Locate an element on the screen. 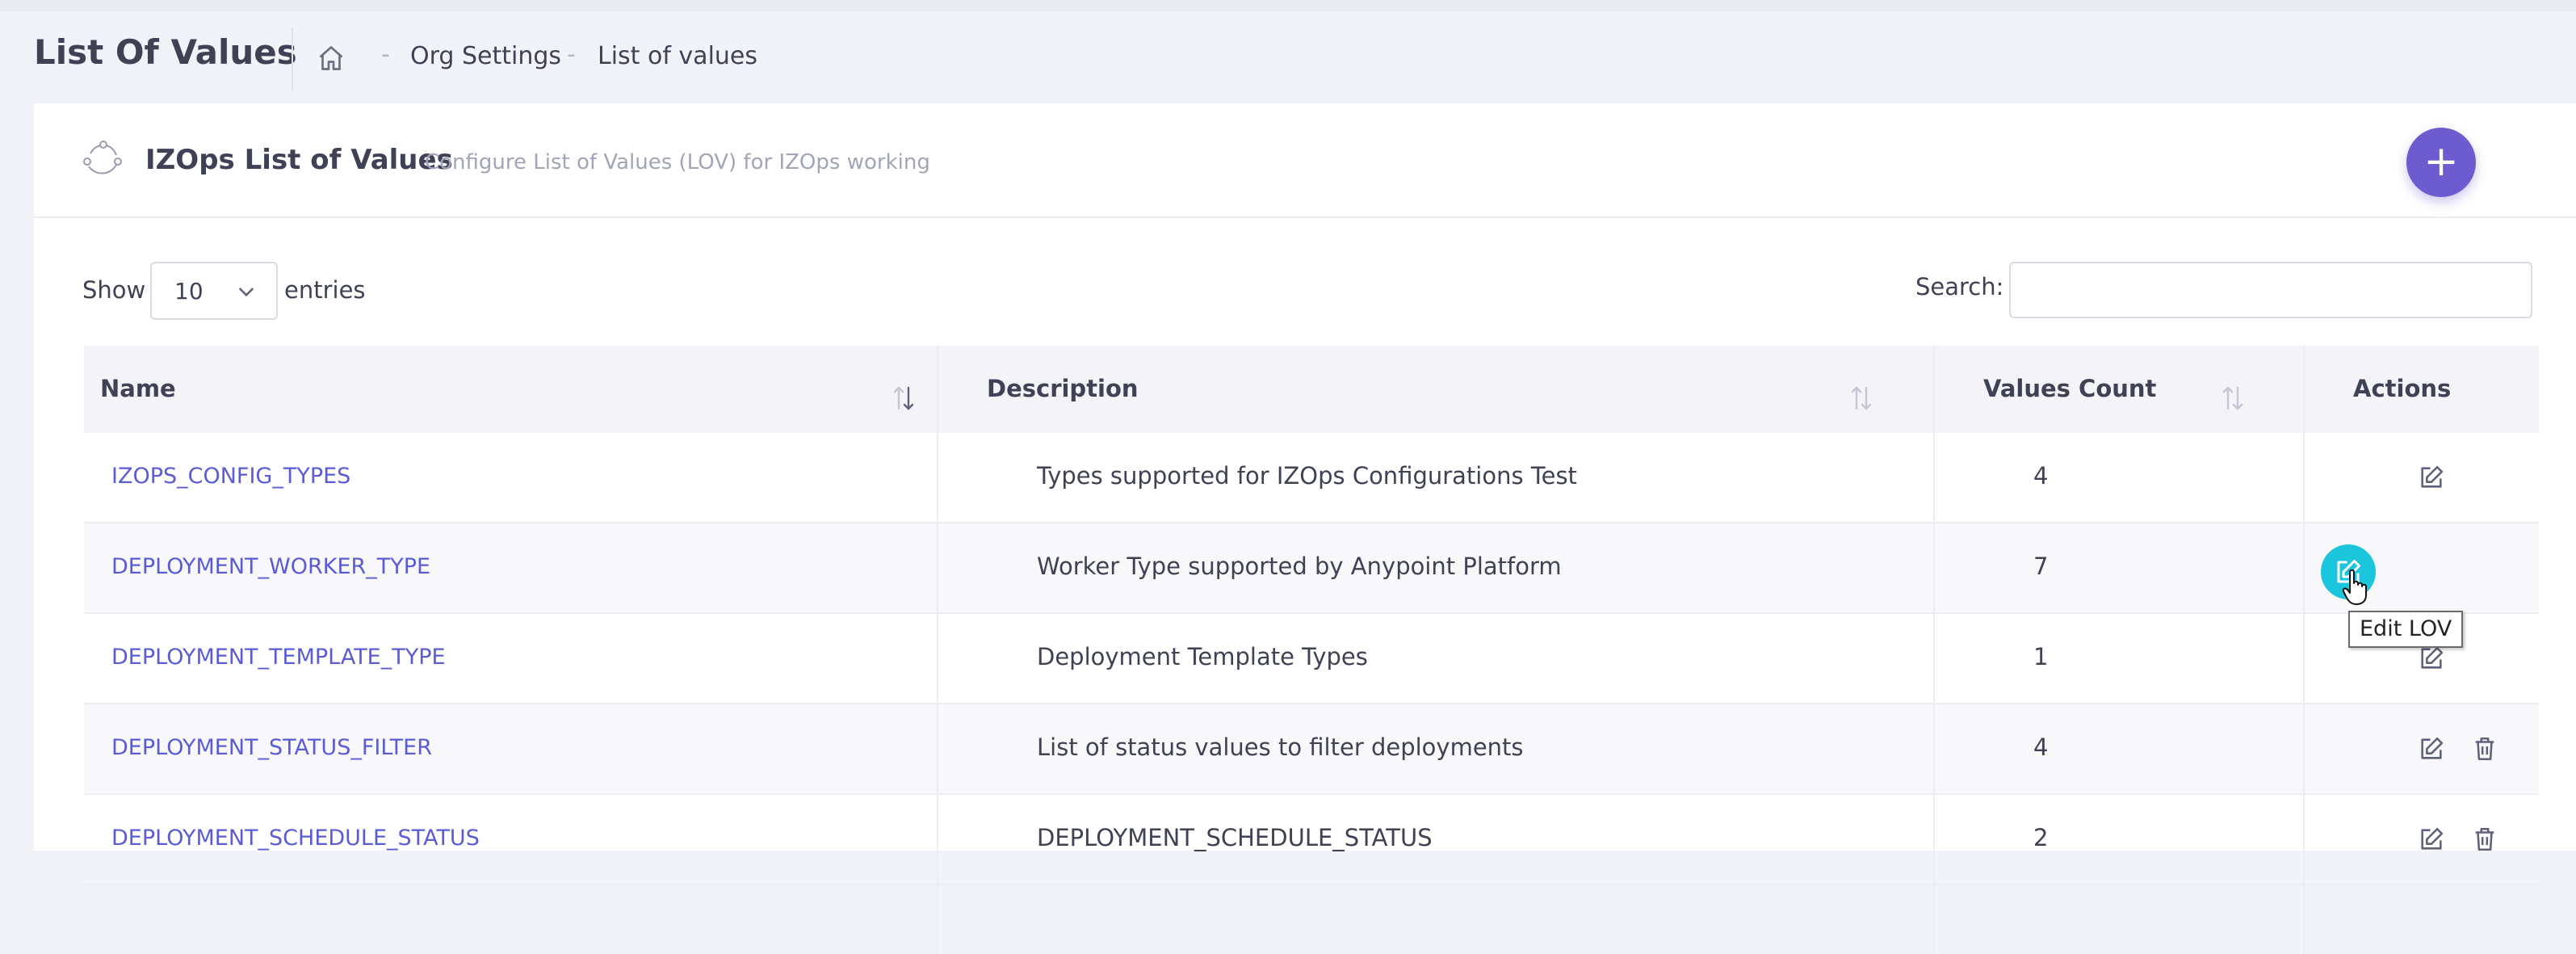 The width and height of the screenshot is (2576, 954). lov-values-count: 2 is located at coordinates (2041, 837).